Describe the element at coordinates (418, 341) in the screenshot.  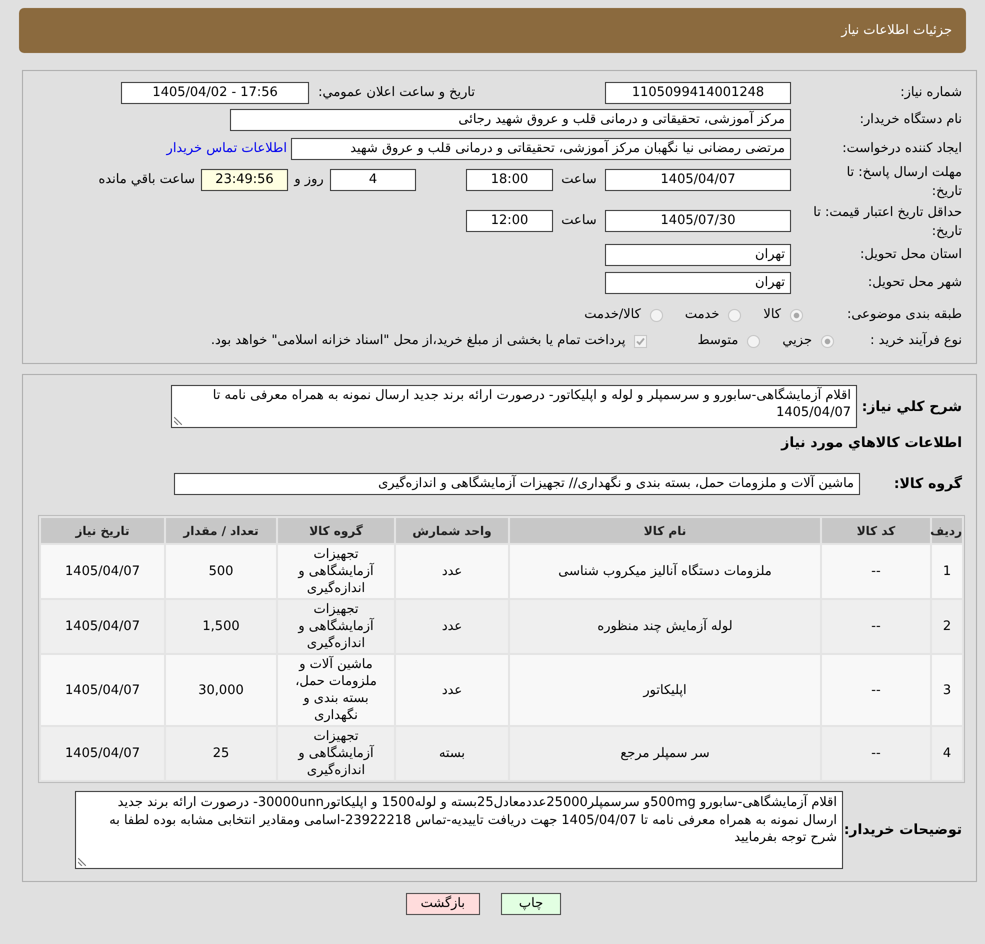
I see `checkbox-label: پرداخت تمام یا بخشی از مبلغ خرید،از محل "اسناد خزانه اسلامی" خواهد بود.` at that location.